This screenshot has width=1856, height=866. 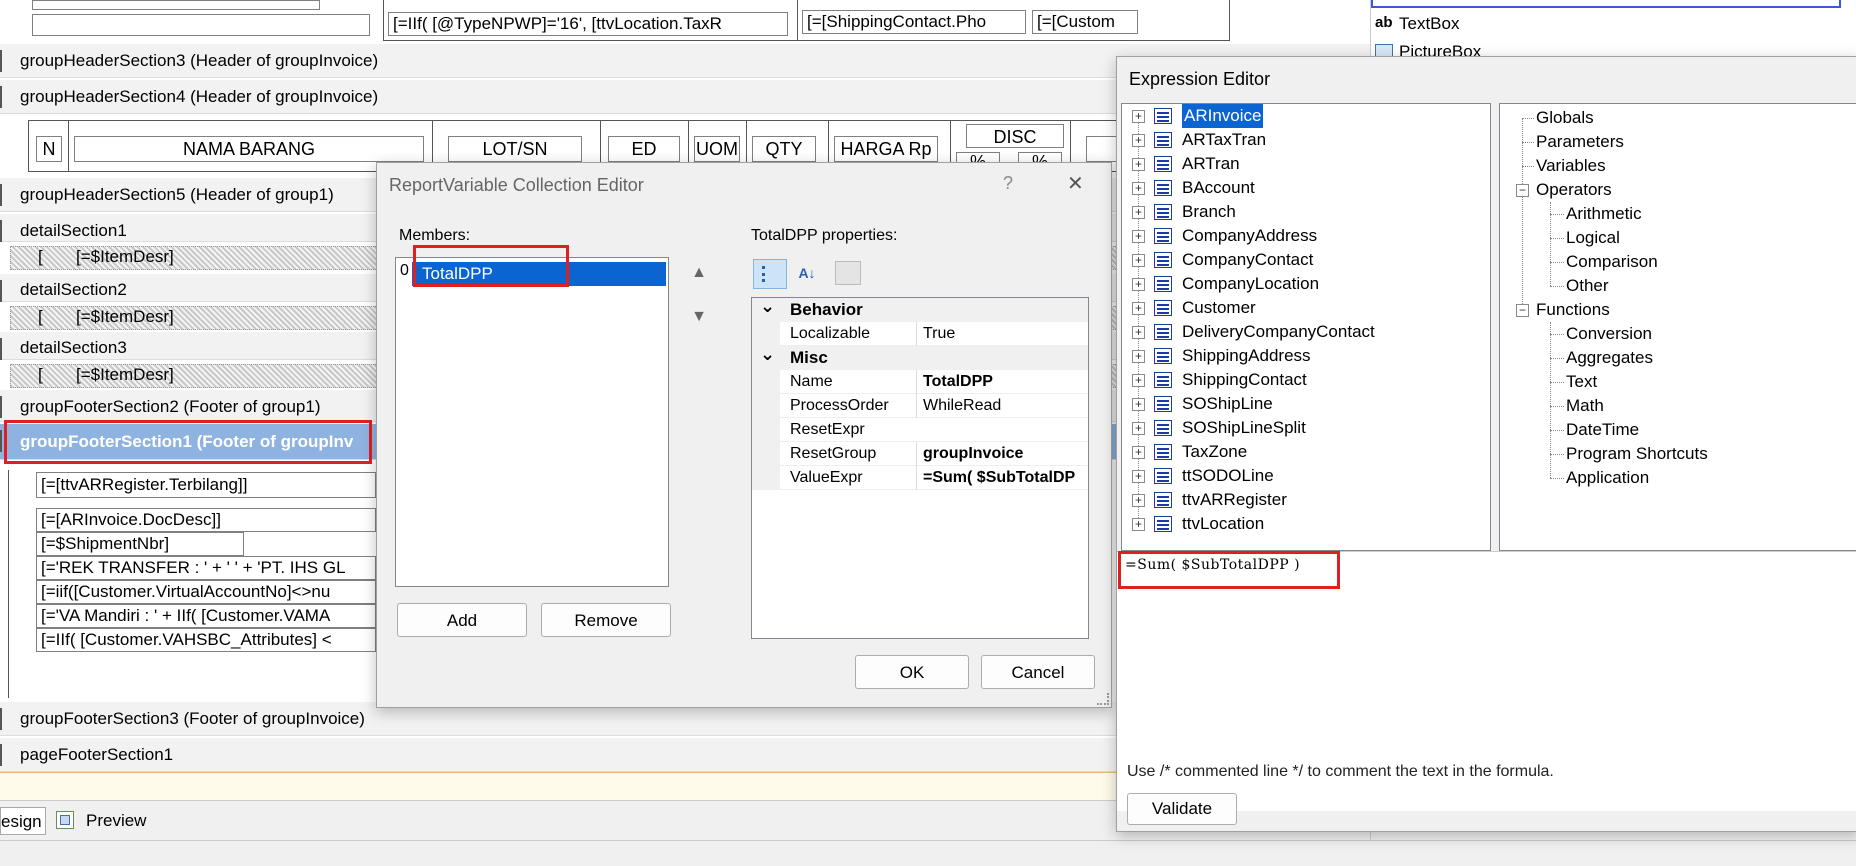 I want to click on footer-va-mandiri: [='VA Mandiri : ' + IIf( [Customer.VAMA, so click(x=206, y=616).